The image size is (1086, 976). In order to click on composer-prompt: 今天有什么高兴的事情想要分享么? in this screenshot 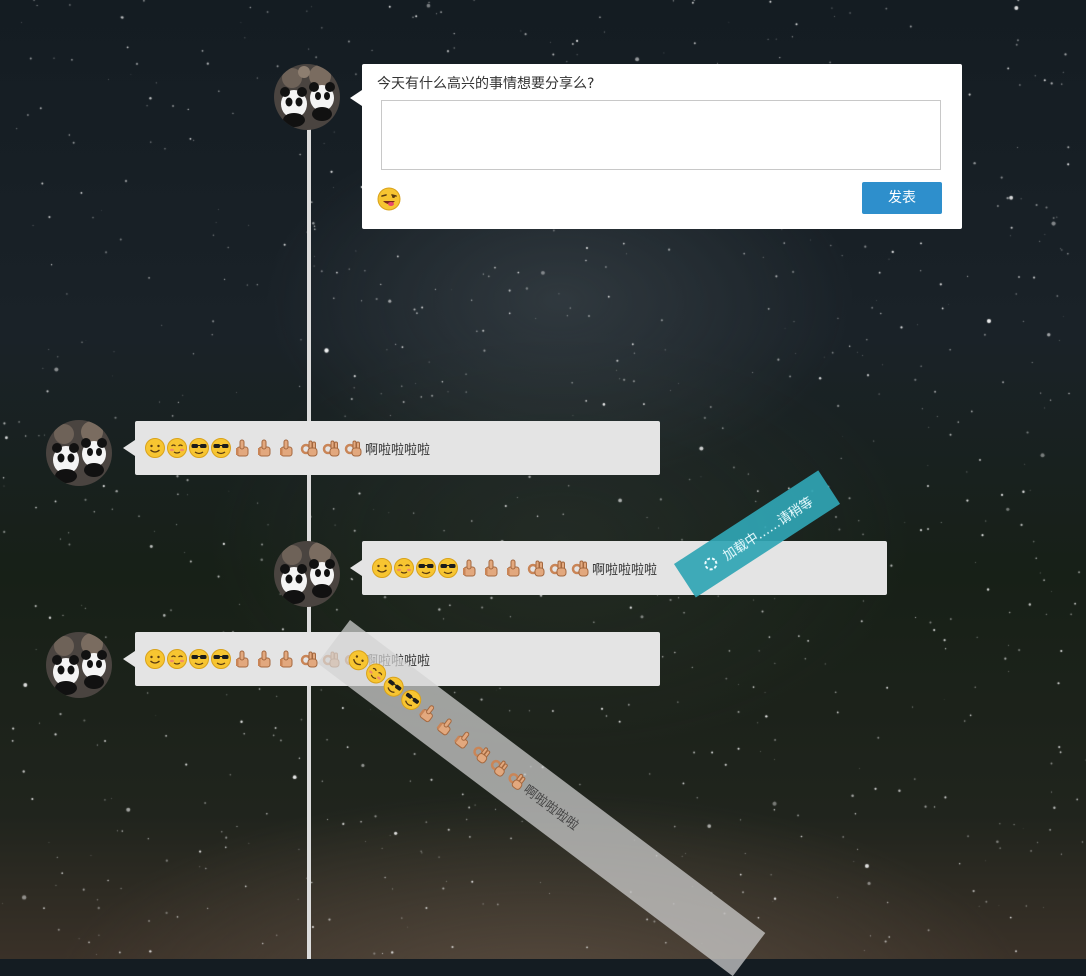, I will do `click(486, 84)`.